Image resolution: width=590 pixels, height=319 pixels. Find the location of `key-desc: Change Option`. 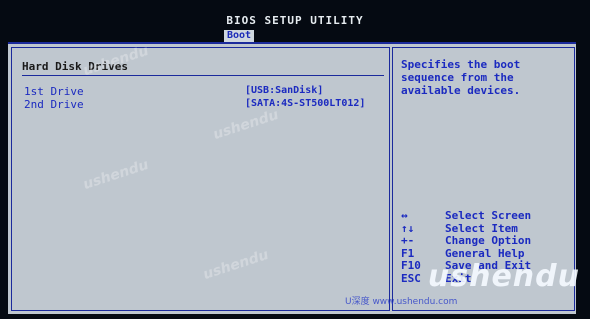

key-desc: Change Option is located at coordinates (488, 241).